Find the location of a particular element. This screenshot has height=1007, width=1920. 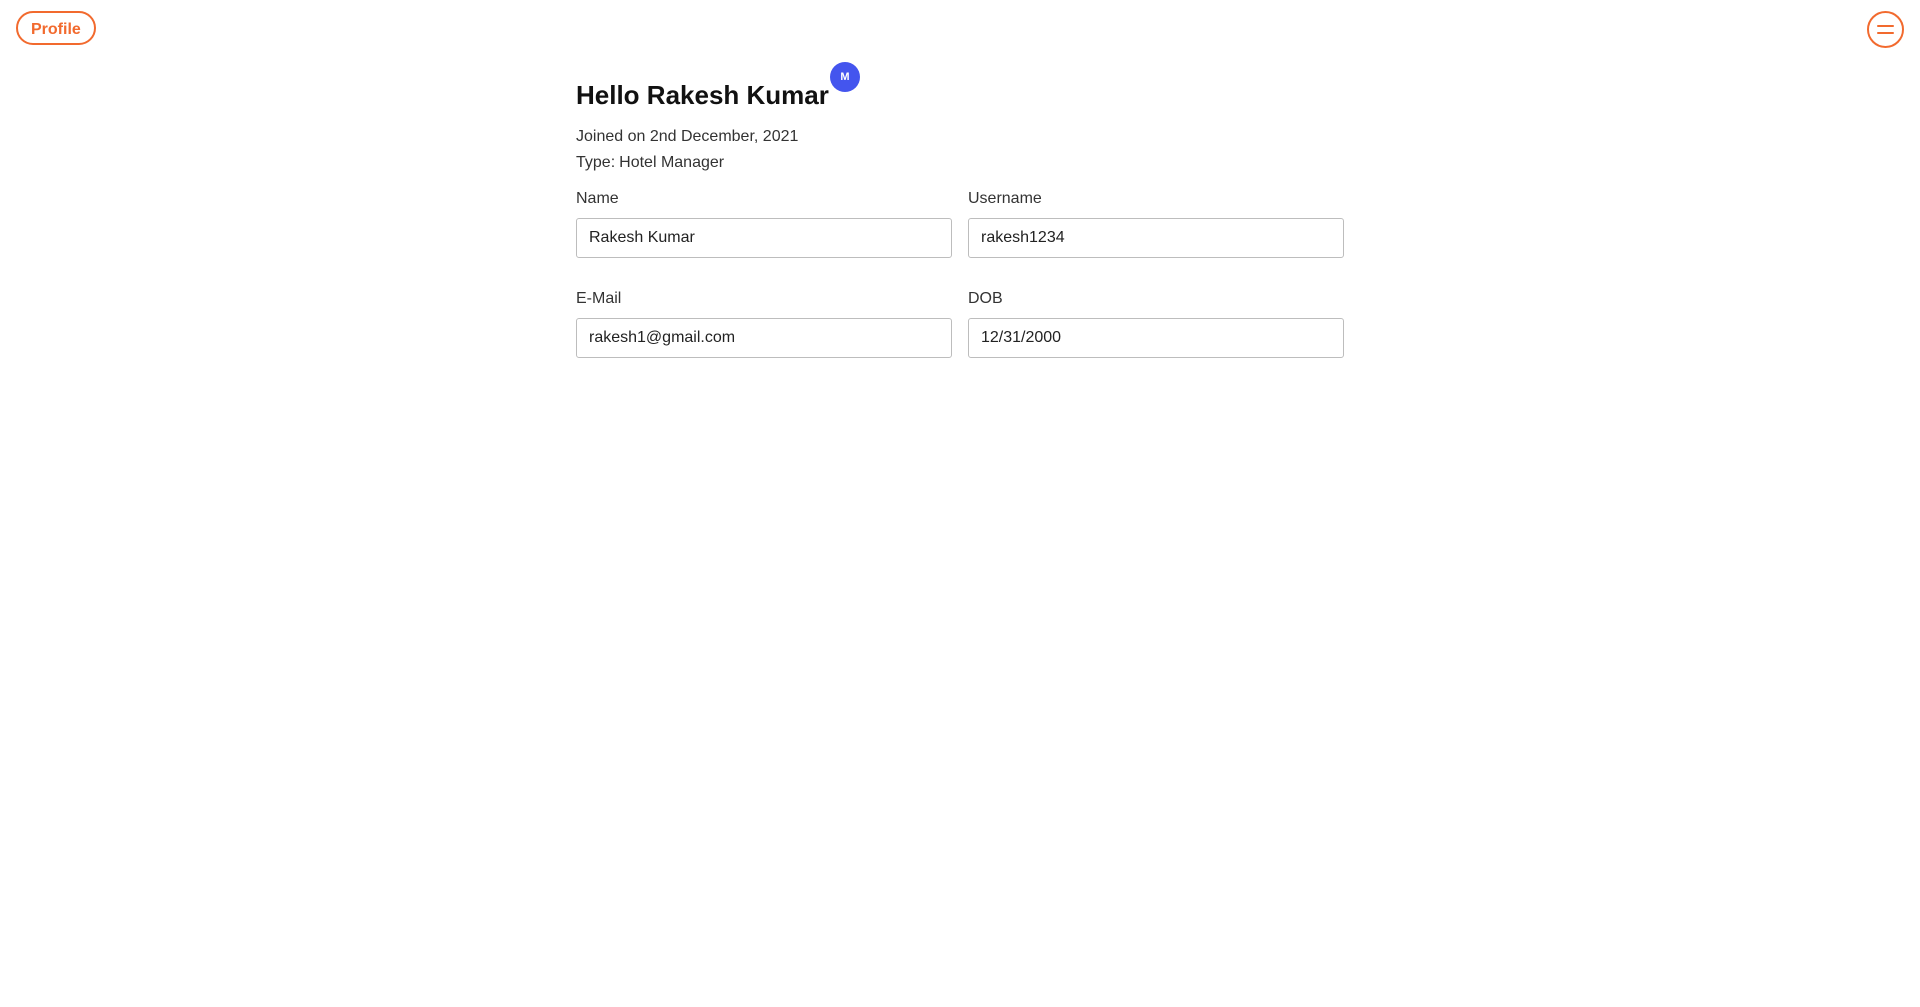

menu-bar-top is located at coordinates (1885, 26).